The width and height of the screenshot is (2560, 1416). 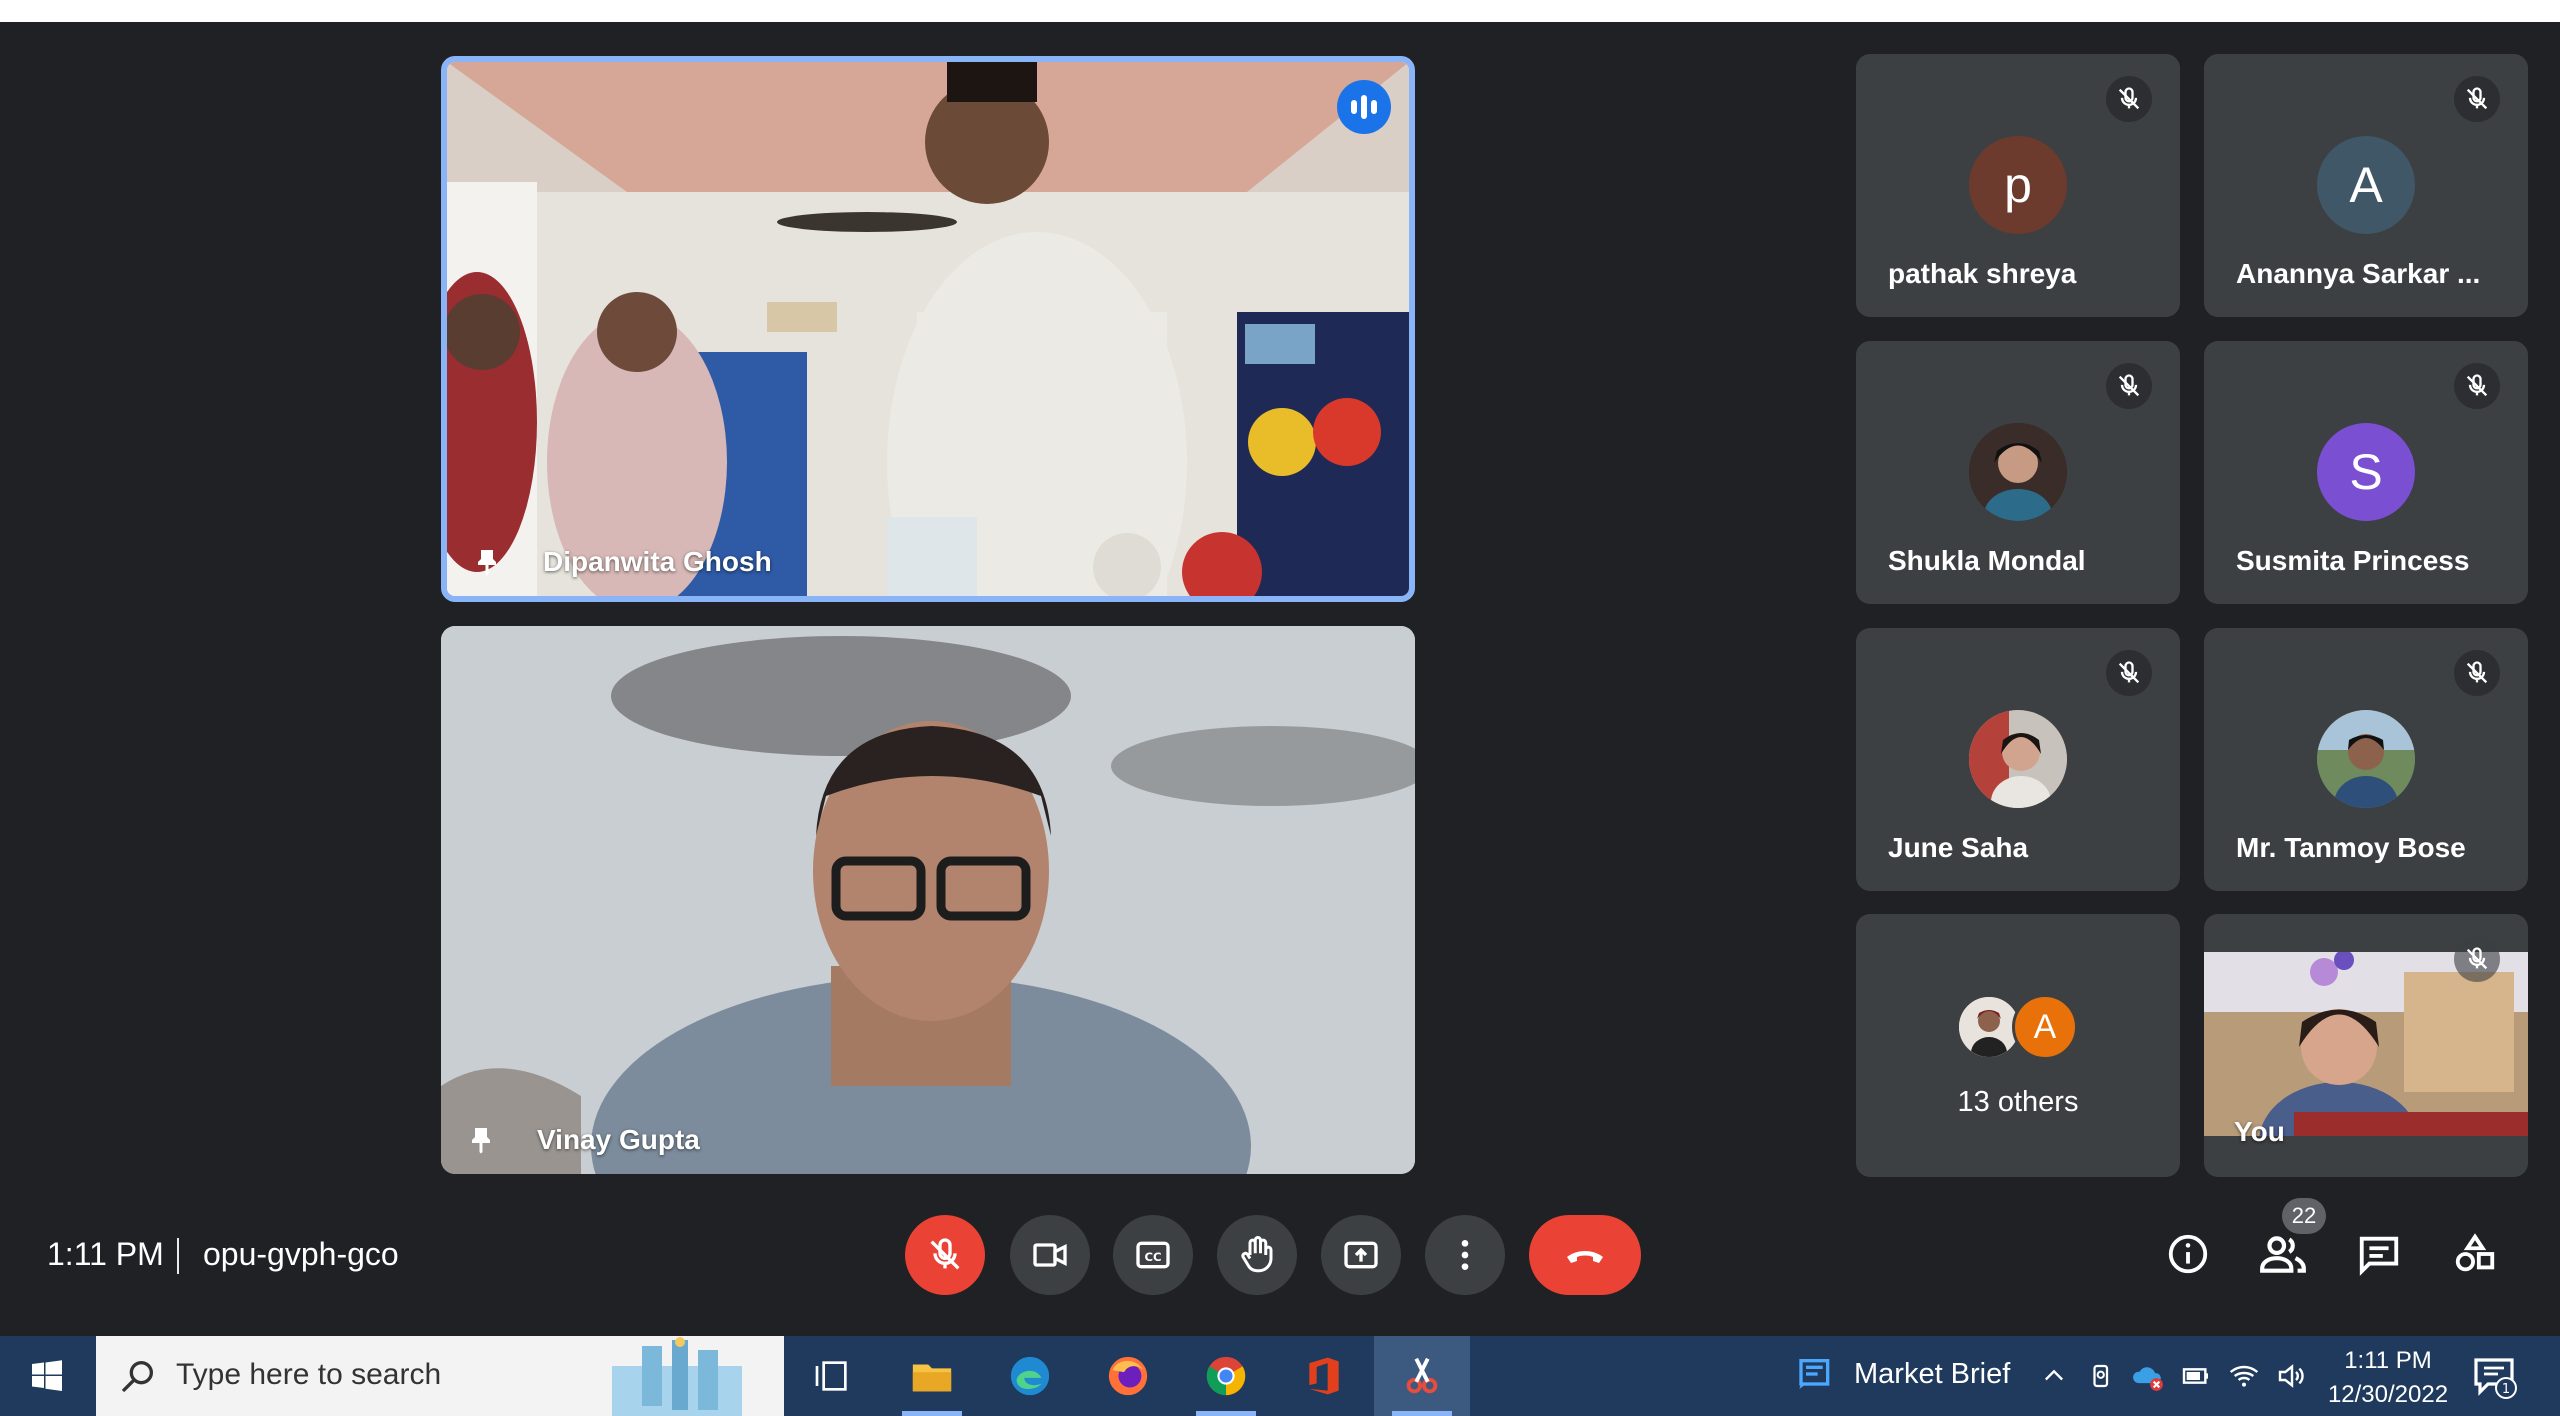 I want to click on activities-button, so click(x=2475, y=1254).